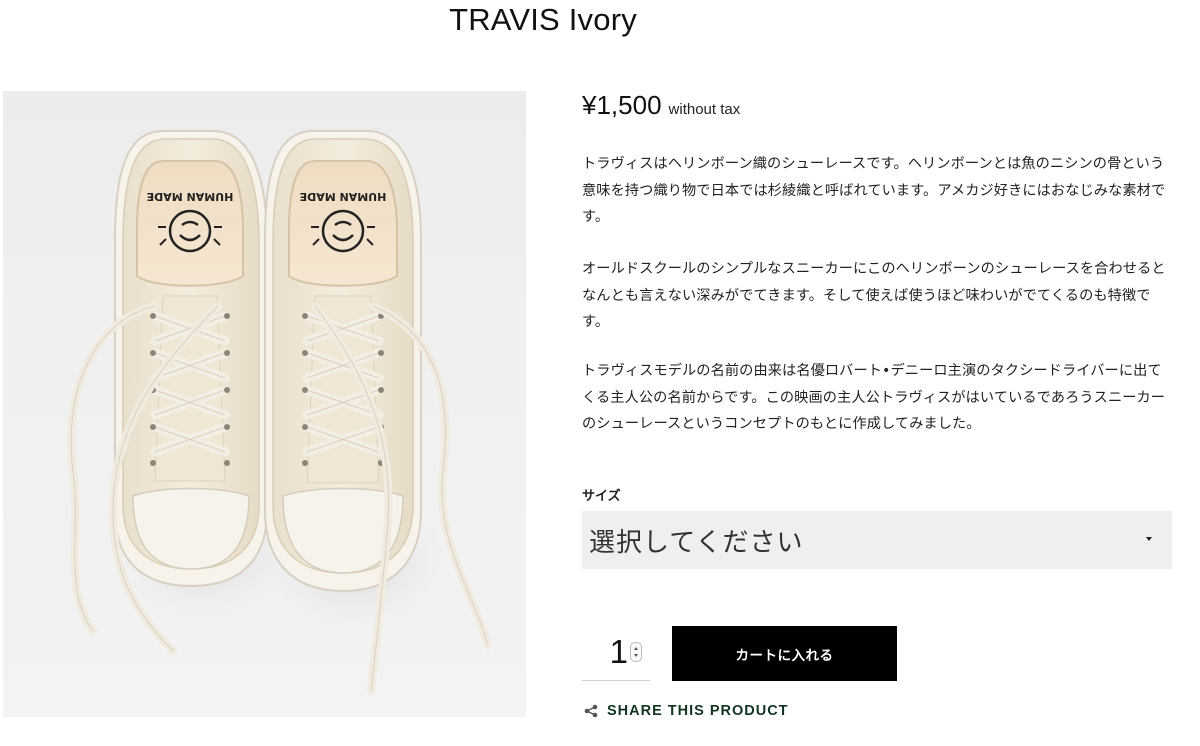 The width and height of the screenshot is (1200, 746). What do you see at coordinates (591, 711) in the screenshot?
I see `share-icon` at bounding box center [591, 711].